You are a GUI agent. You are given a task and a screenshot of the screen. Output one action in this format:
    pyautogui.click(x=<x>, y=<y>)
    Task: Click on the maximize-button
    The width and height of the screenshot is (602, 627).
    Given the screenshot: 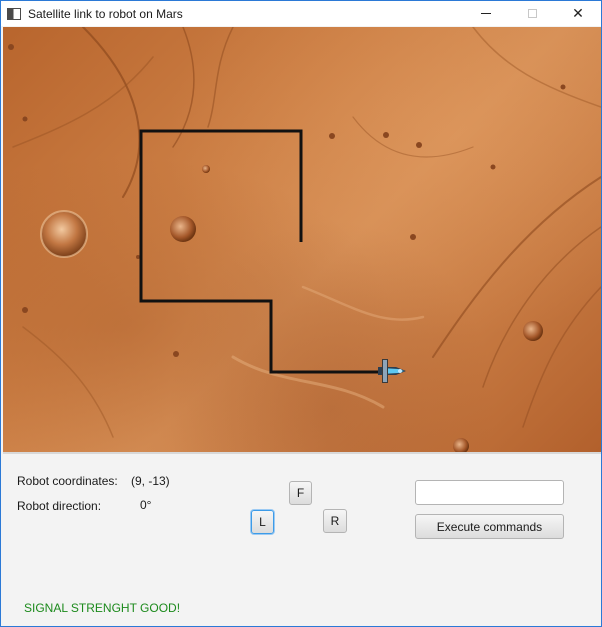 What is the action you would take?
    pyautogui.click(x=532, y=13)
    